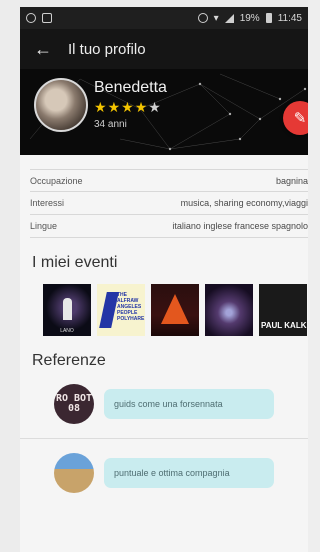 The width and height of the screenshot is (320, 552). What do you see at coordinates (229, 18) in the screenshot?
I see `signal-icon` at bounding box center [229, 18].